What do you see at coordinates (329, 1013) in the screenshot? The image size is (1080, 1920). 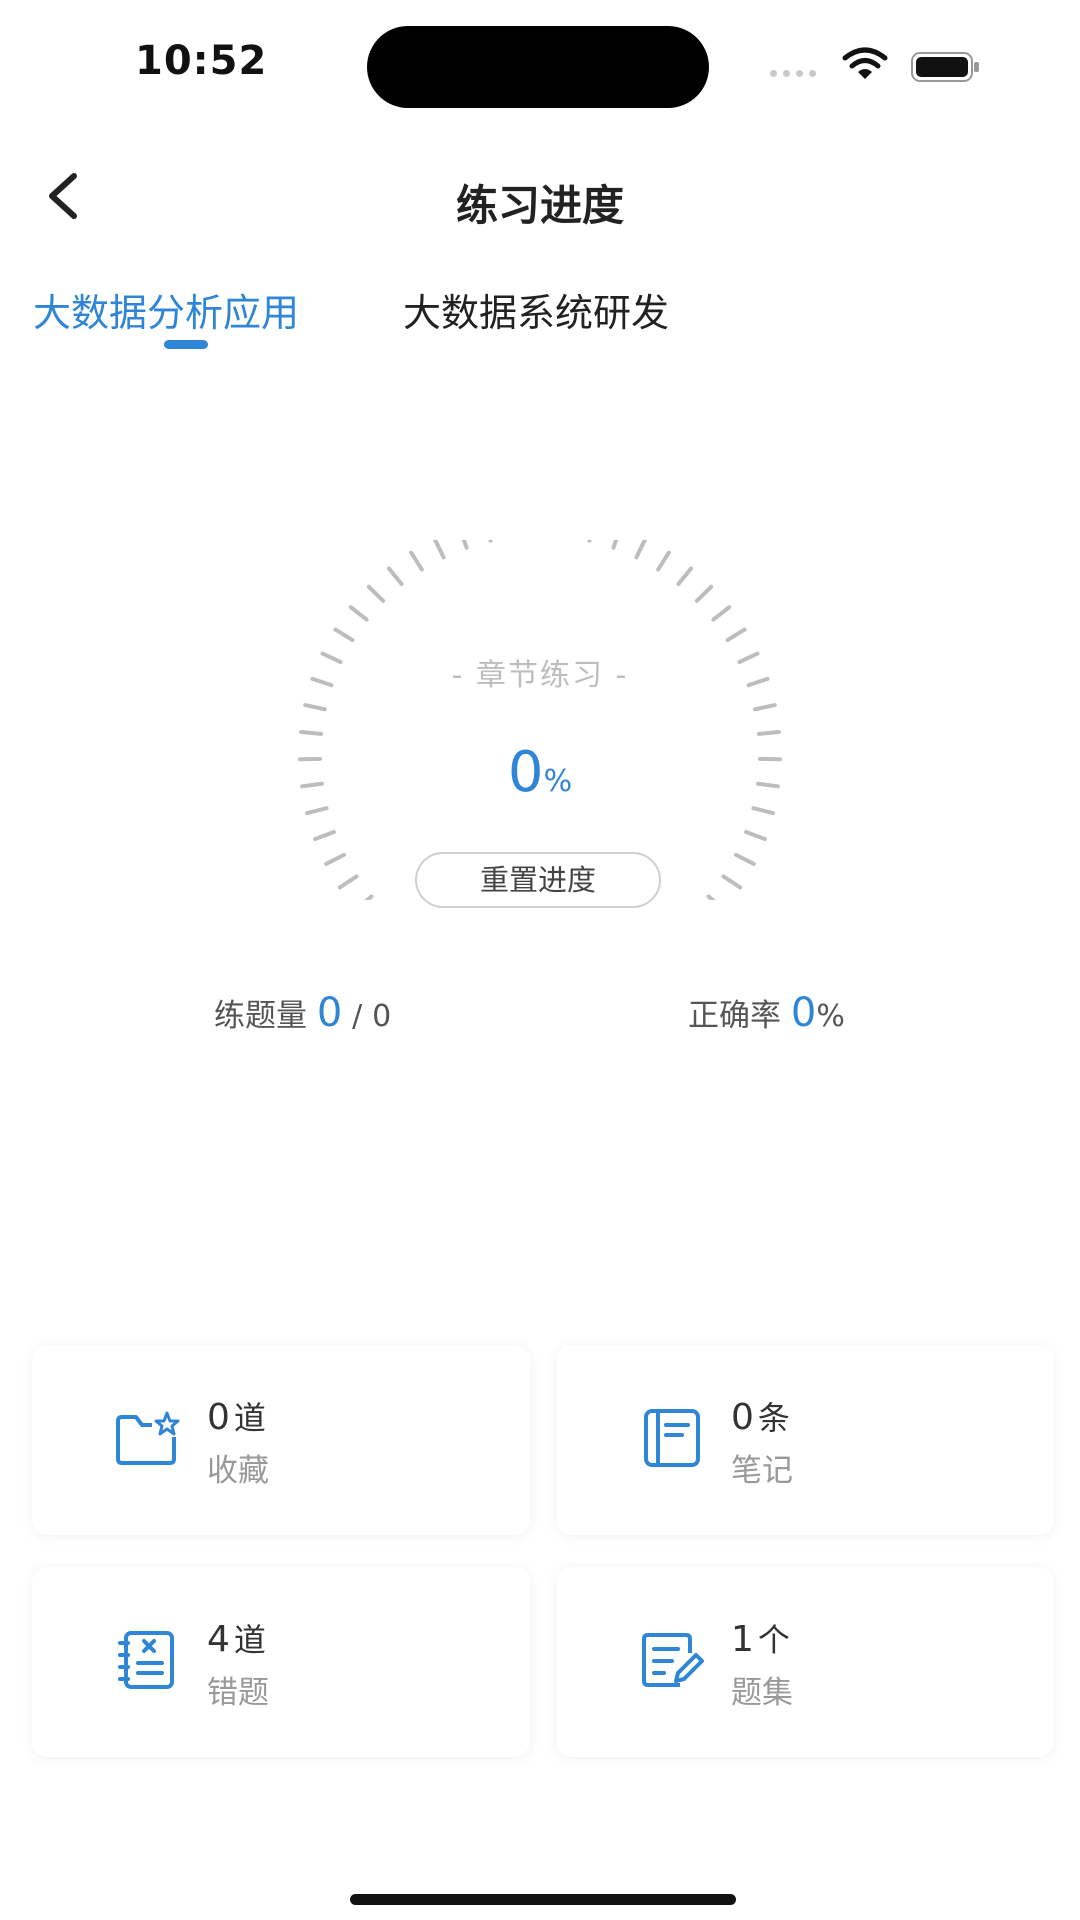 I see `question-count-done: 0` at bounding box center [329, 1013].